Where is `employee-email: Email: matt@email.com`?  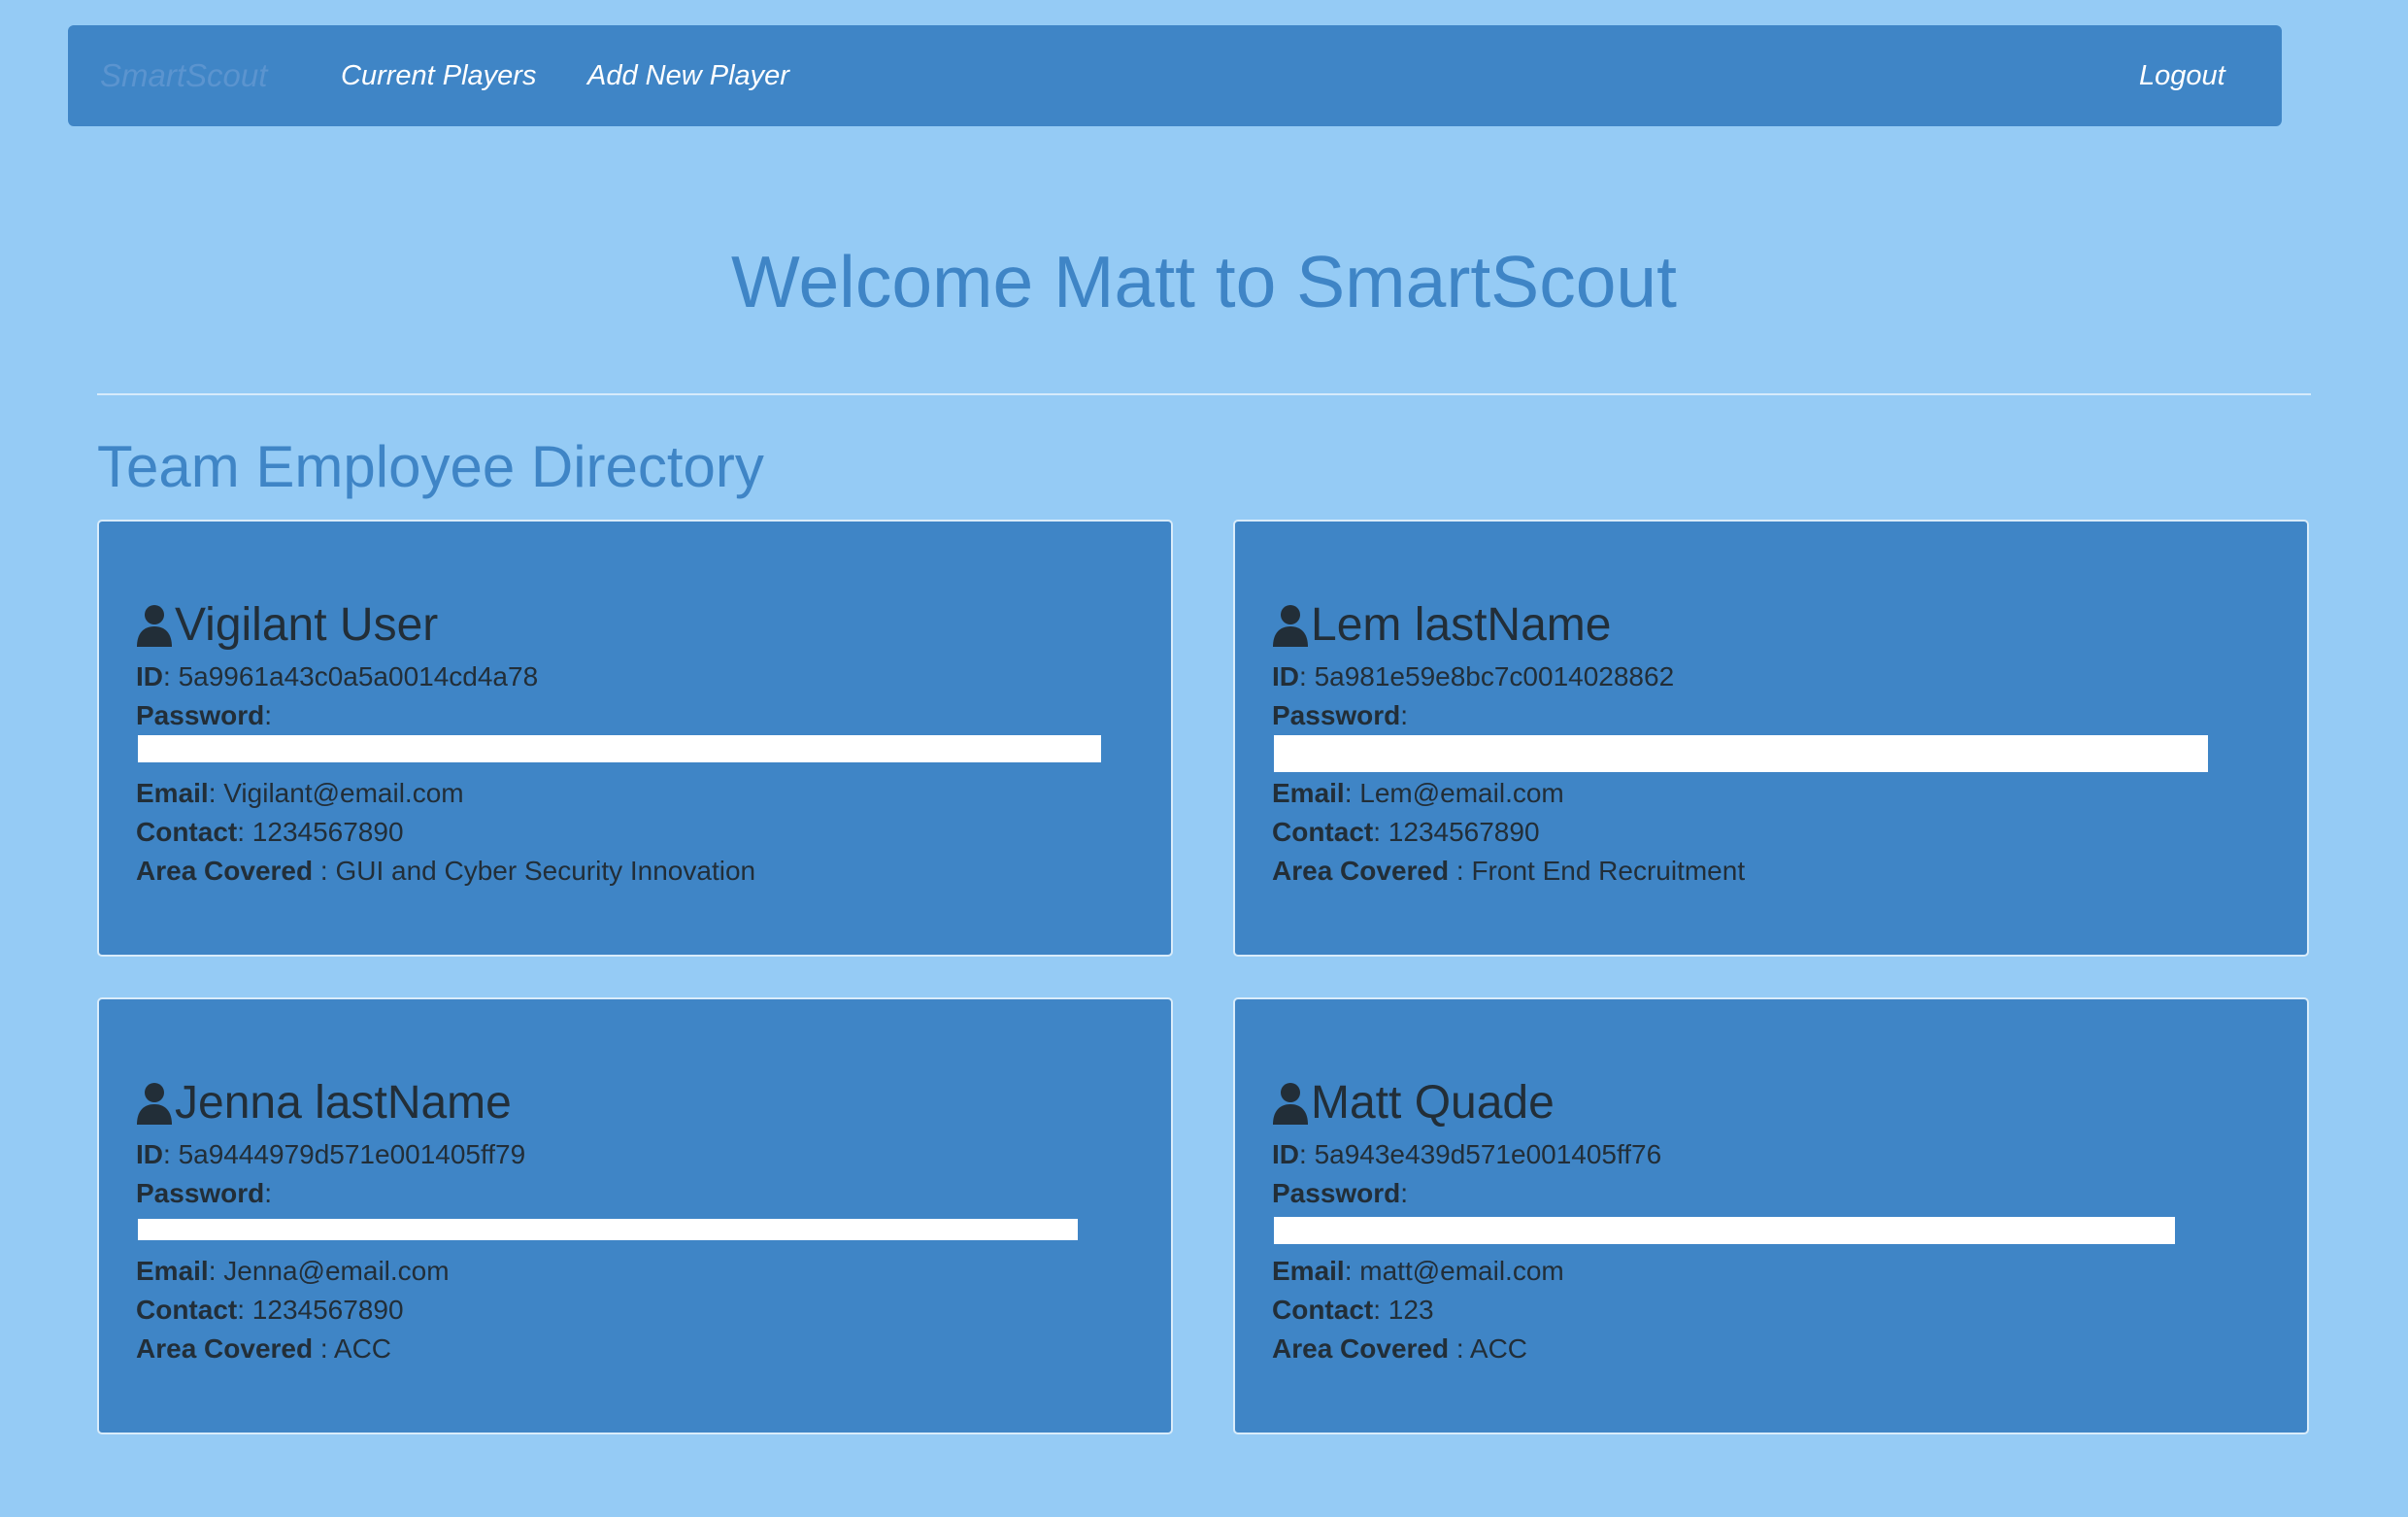 employee-email: Email: matt@email.com is located at coordinates (1418, 1271).